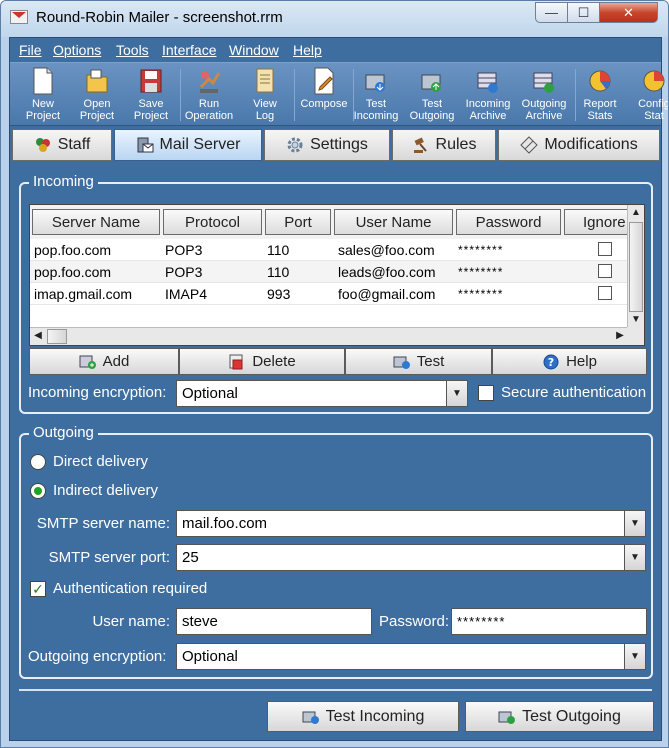 This screenshot has width=669, height=748. Describe the element at coordinates (322, 393) in the screenshot. I see `incoming-encryption-select: Optional ▼` at that location.